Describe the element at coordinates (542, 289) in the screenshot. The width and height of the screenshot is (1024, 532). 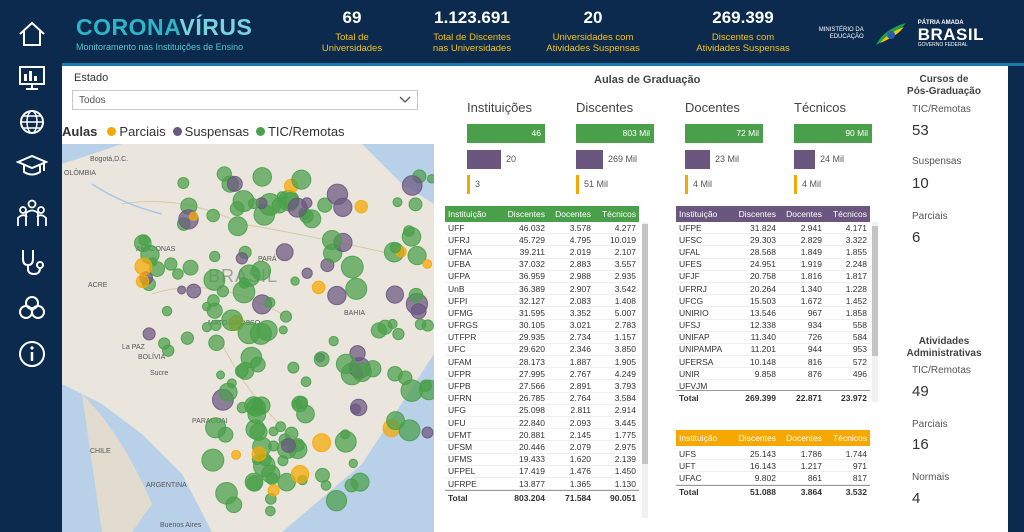
I see `table-row: UnB 36.389 2.907 3.542` at that location.